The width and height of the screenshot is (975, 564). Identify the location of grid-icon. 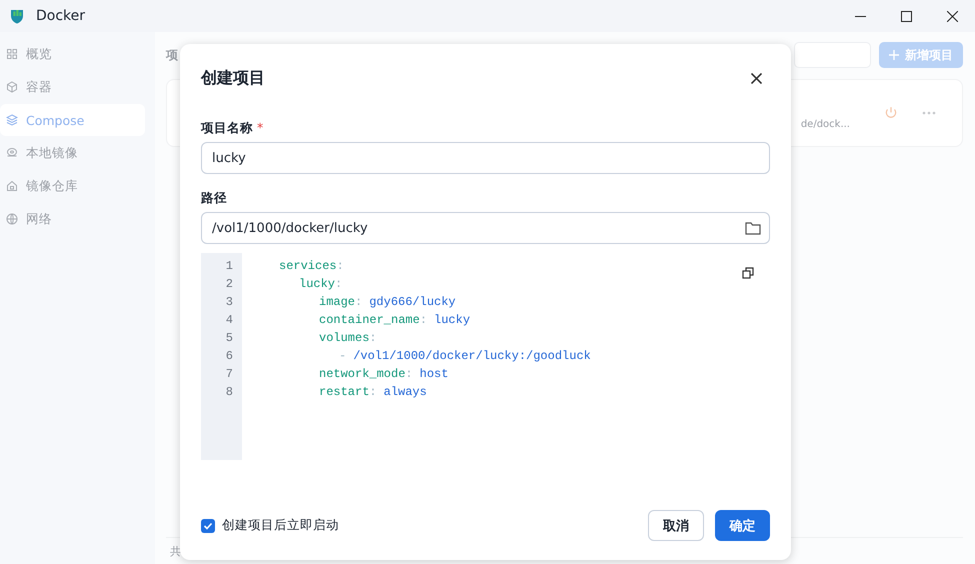
(12, 54).